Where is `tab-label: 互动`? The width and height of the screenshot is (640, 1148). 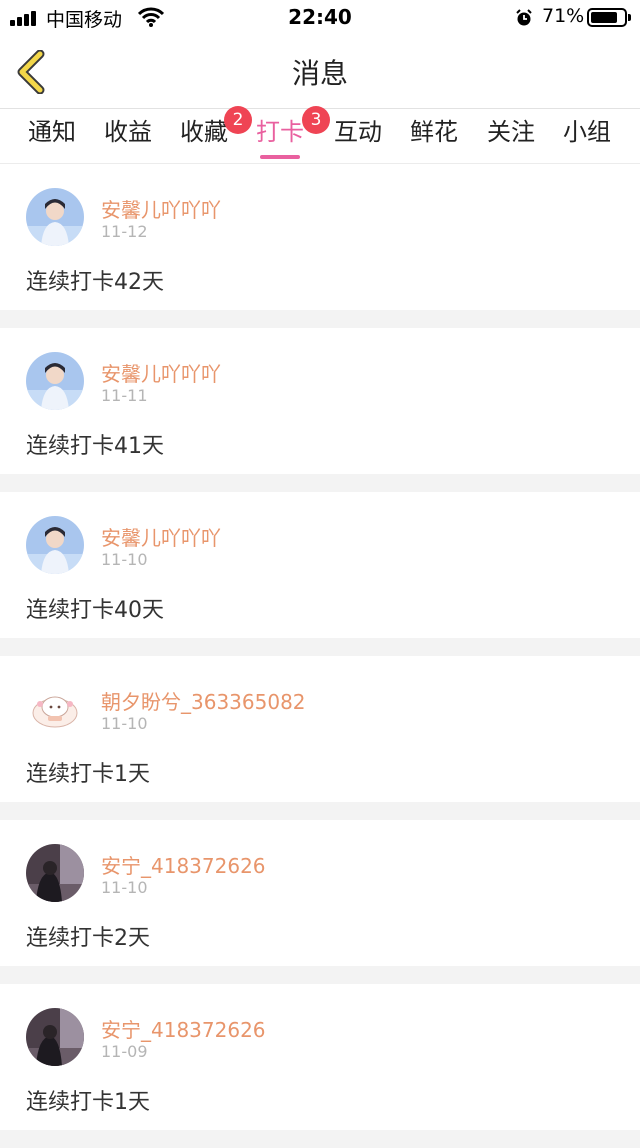
tab-label: 互动 is located at coordinates (358, 132).